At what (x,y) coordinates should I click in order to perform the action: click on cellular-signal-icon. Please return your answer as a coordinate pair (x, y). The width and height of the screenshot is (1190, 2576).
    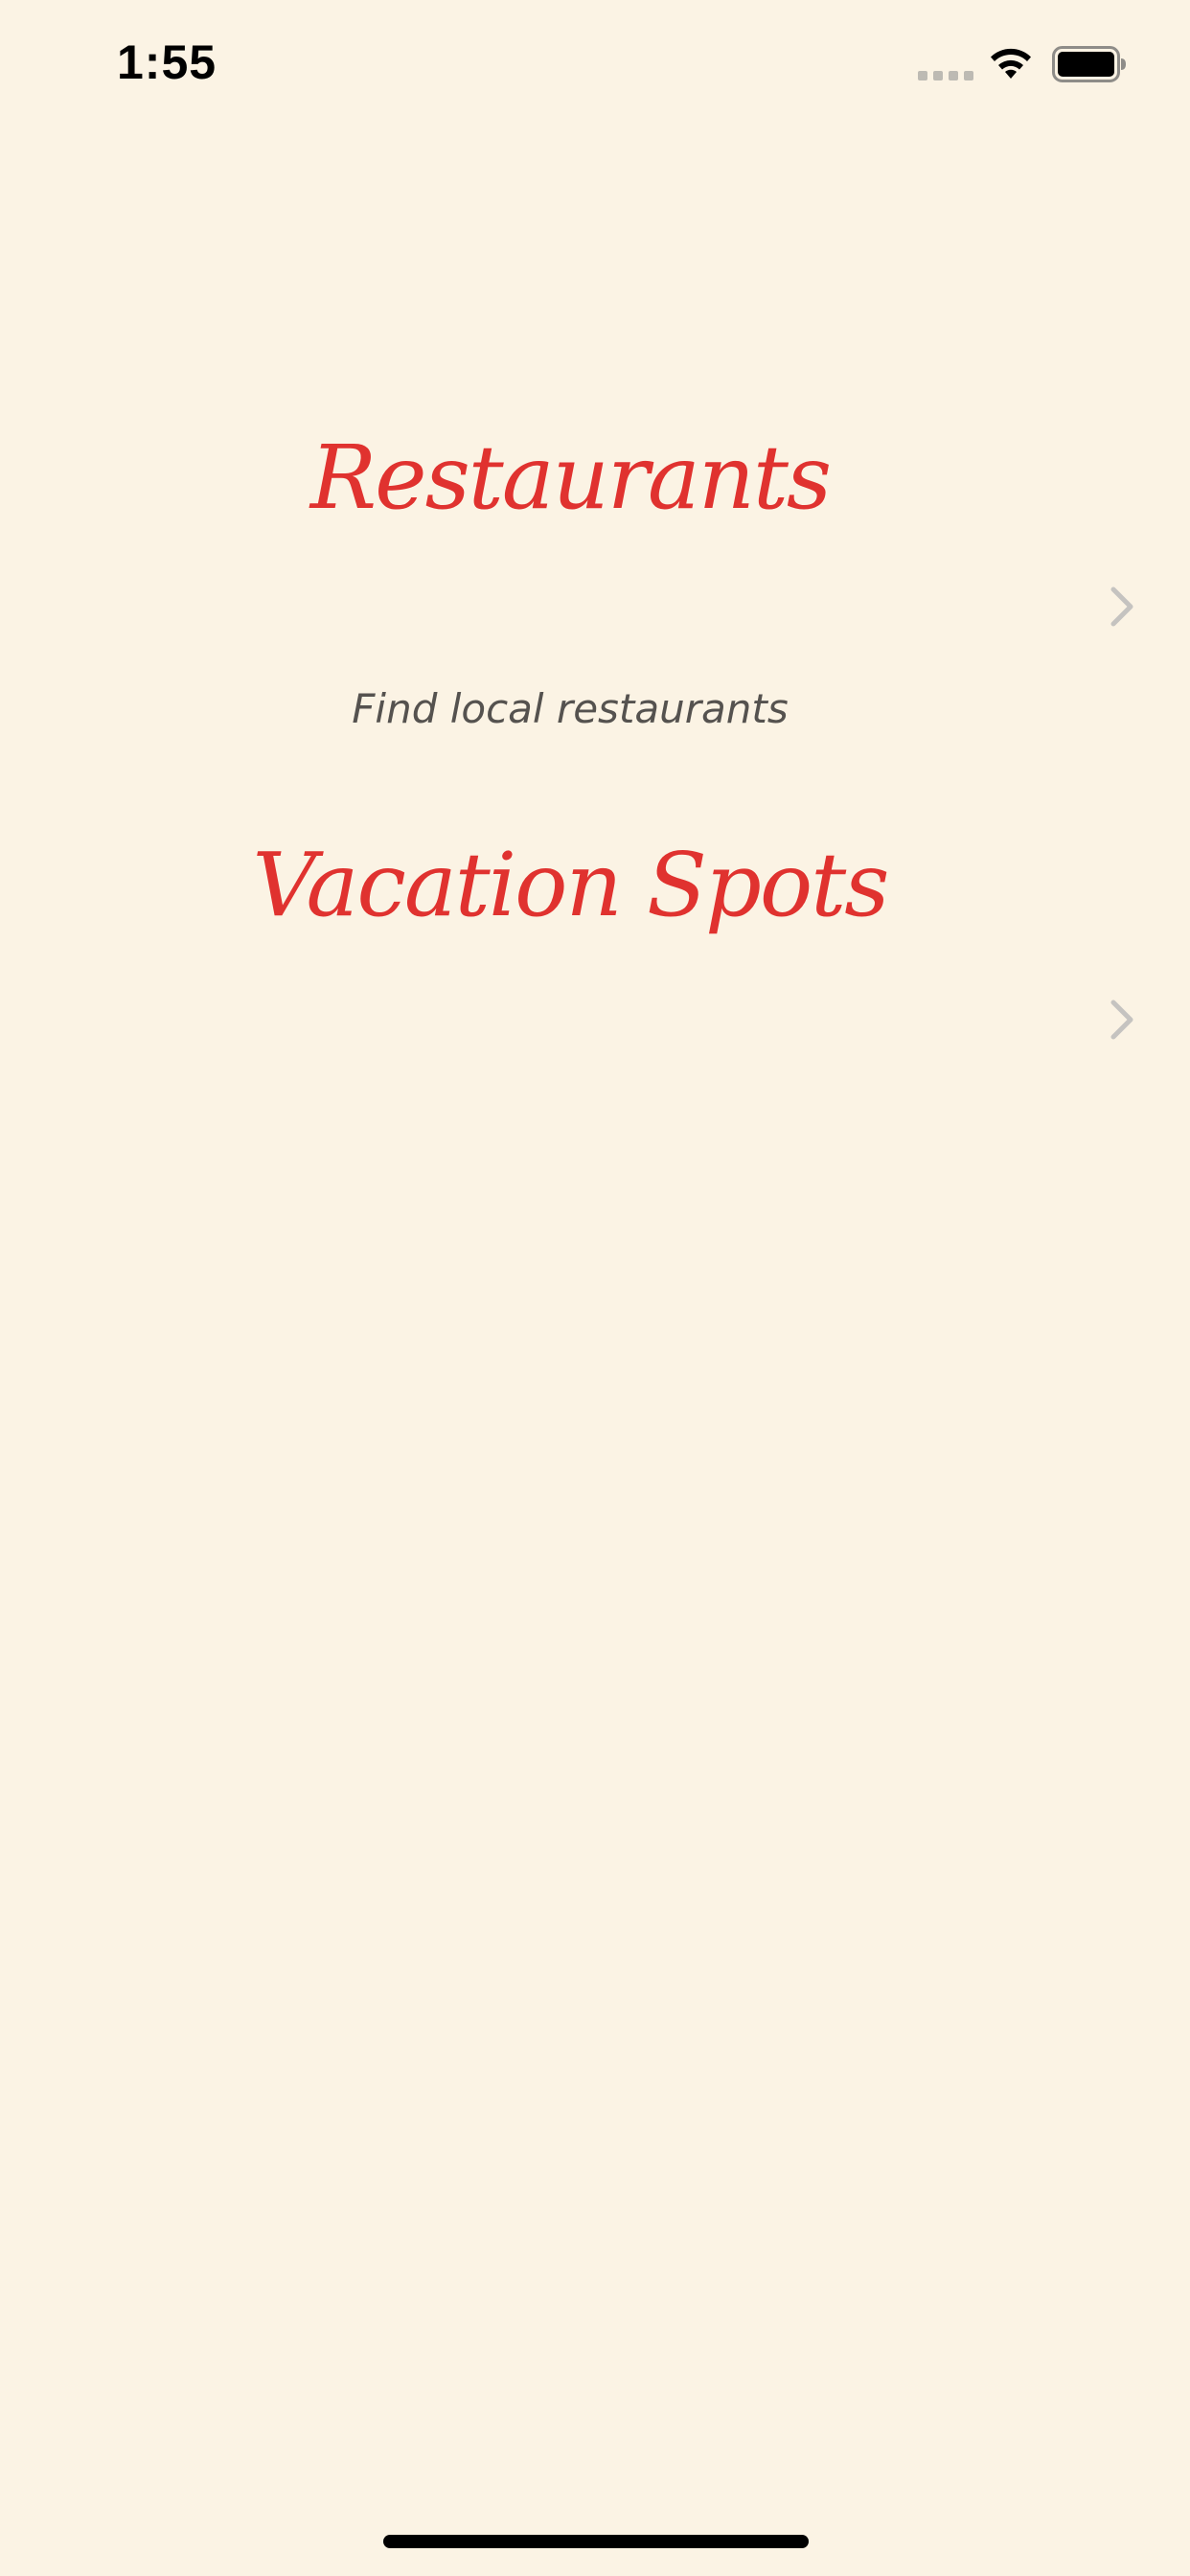
    Looking at the image, I should click on (946, 75).